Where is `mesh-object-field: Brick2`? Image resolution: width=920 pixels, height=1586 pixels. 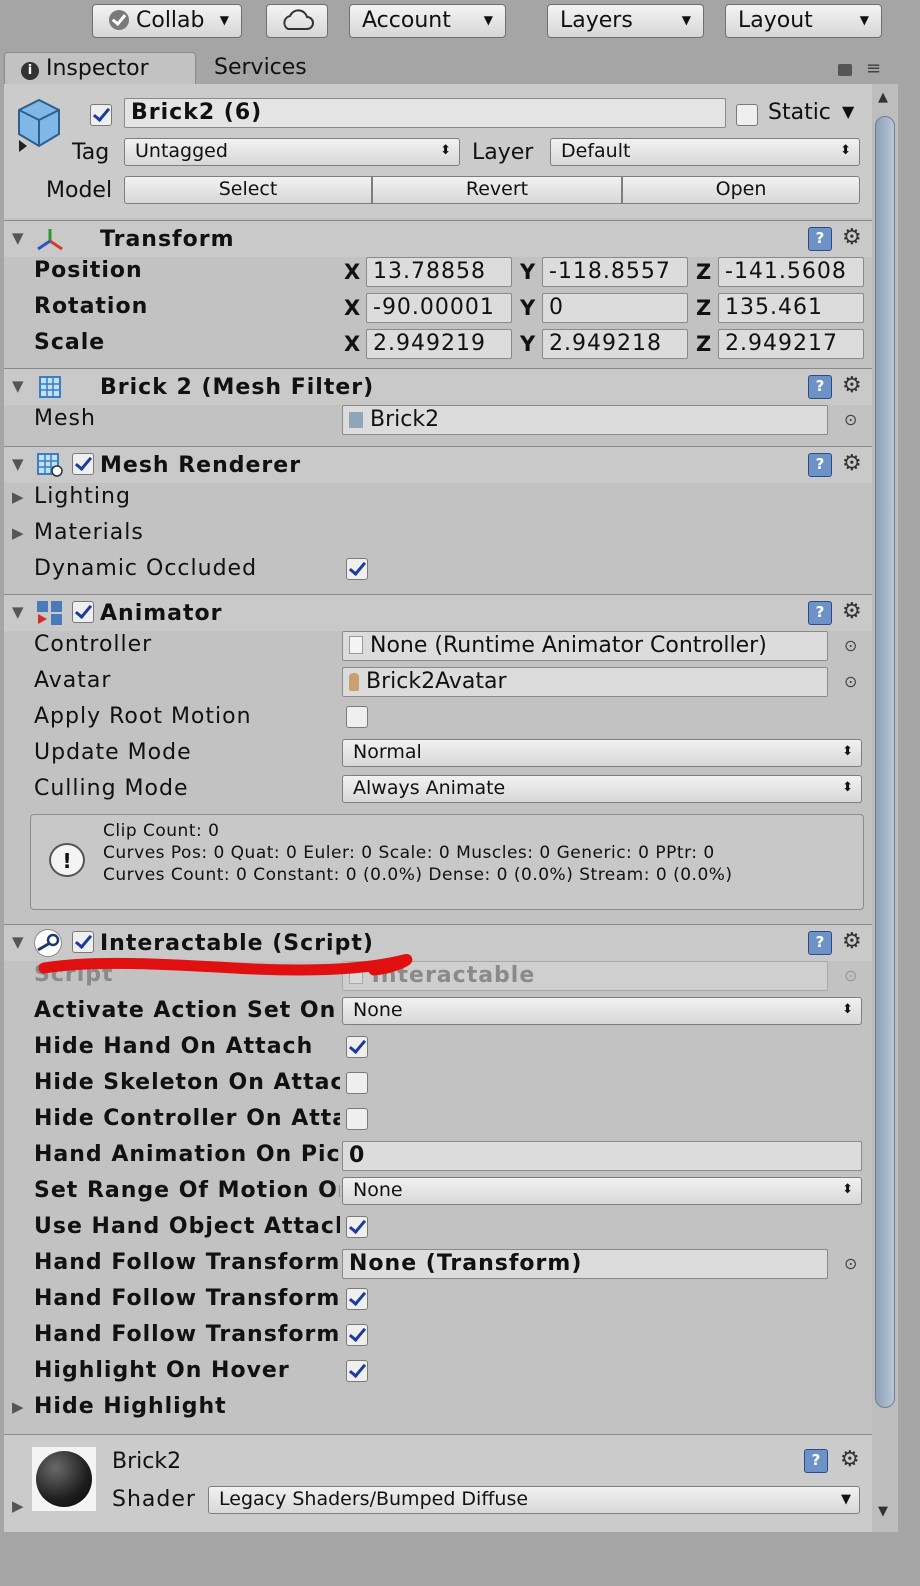
mesh-object-field: Brick2 is located at coordinates (585, 420).